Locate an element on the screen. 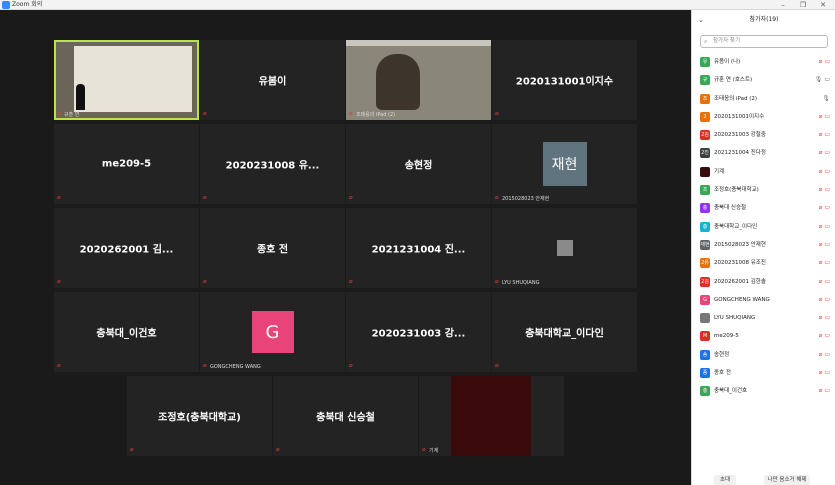  participant-row: LYU SHUQIANG ⌀ ▭ is located at coordinates (763, 318).